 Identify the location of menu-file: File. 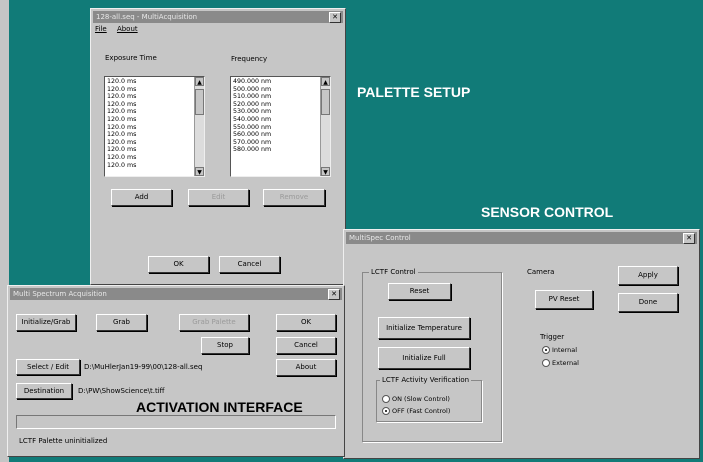
(101, 29).